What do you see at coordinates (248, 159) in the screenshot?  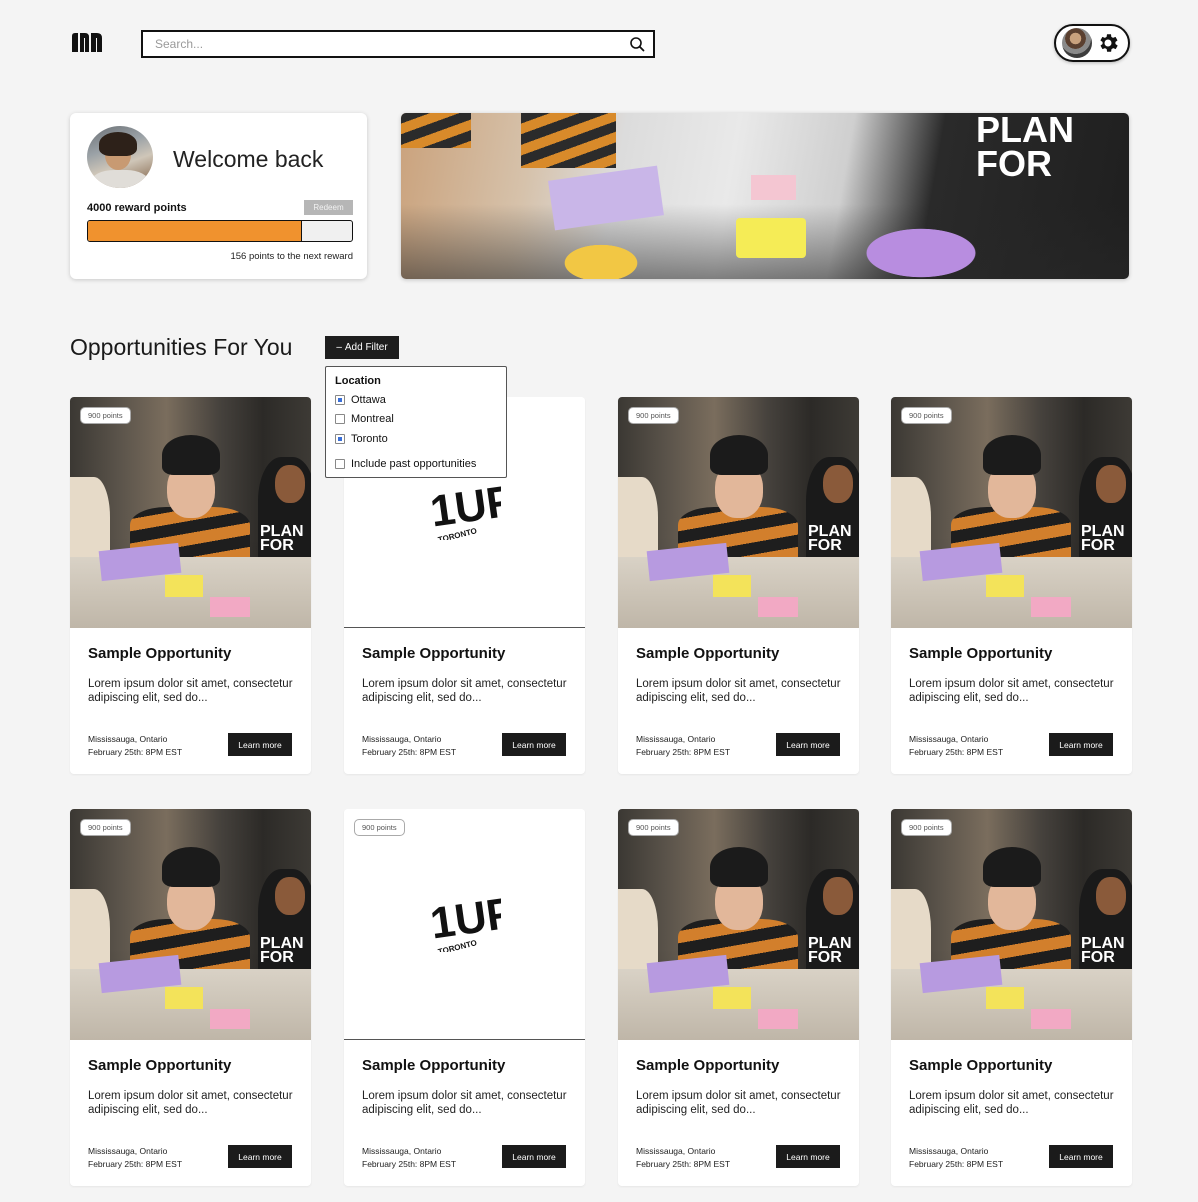 I see `welcome-title: Welcome back` at bounding box center [248, 159].